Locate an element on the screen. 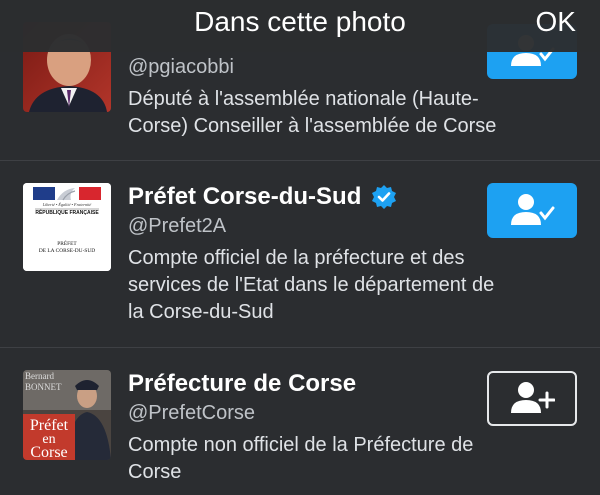  bio-line: Député à l'assemblée nationale (Haute- is located at coordinates (303, 99).